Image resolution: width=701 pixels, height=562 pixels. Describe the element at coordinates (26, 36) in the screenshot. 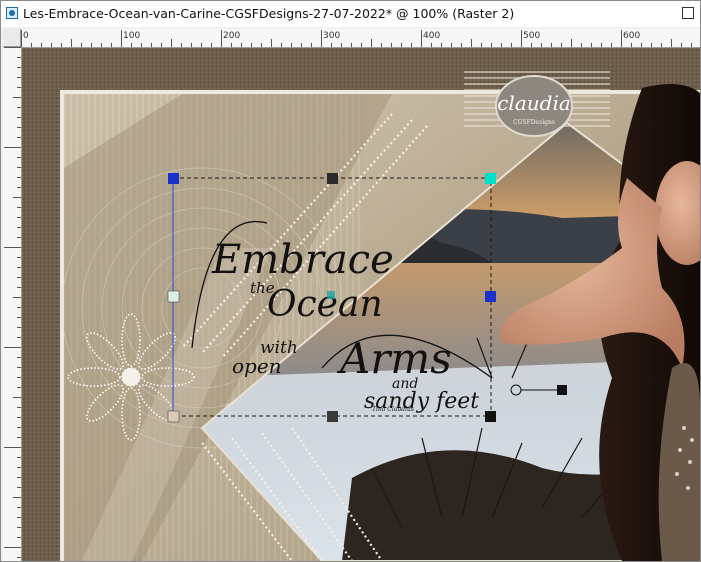

I see `ruler-label-0: 0` at that location.